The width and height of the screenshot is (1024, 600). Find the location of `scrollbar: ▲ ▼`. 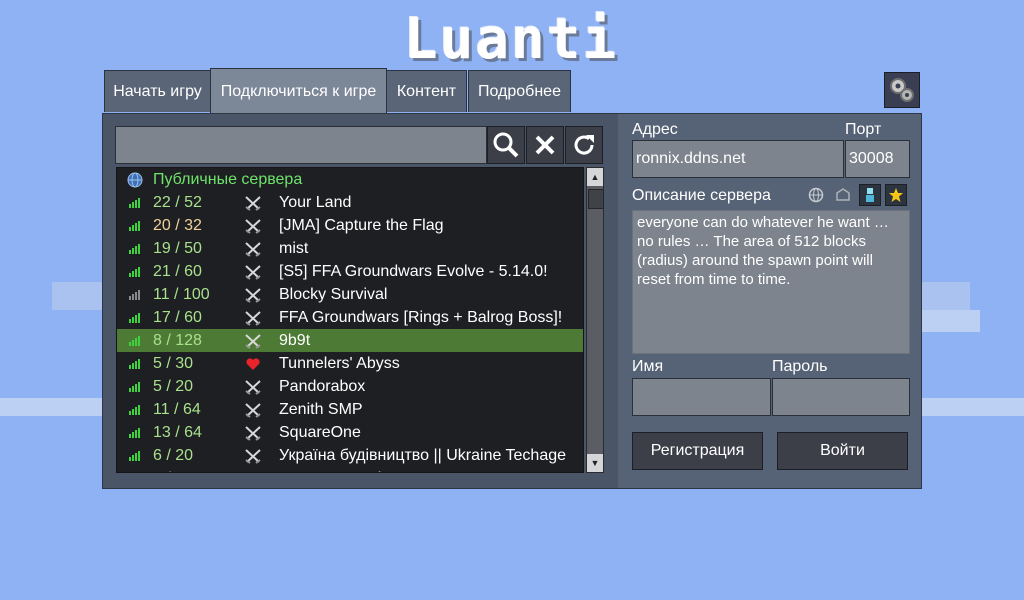

scrollbar: ▲ ▼ is located at coordinates (595, 320).